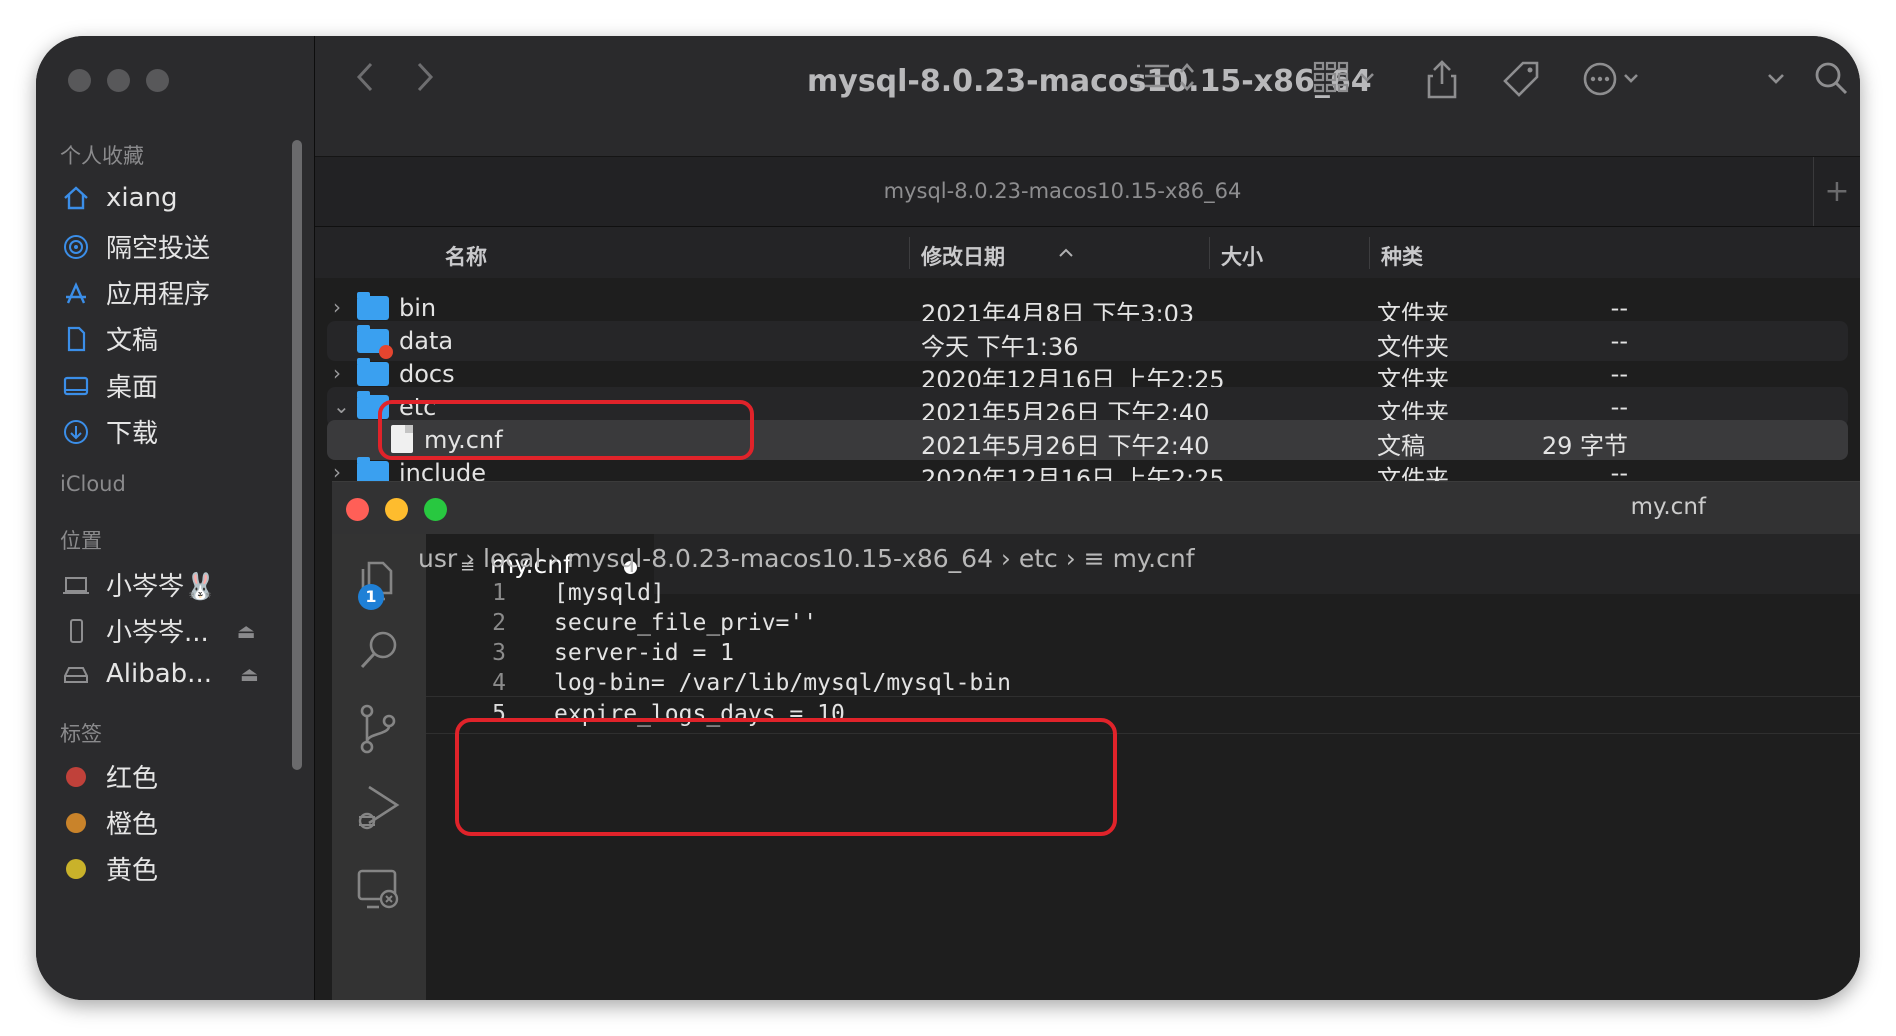  I want to click on new-tab-button: +, so click(1836, 192).